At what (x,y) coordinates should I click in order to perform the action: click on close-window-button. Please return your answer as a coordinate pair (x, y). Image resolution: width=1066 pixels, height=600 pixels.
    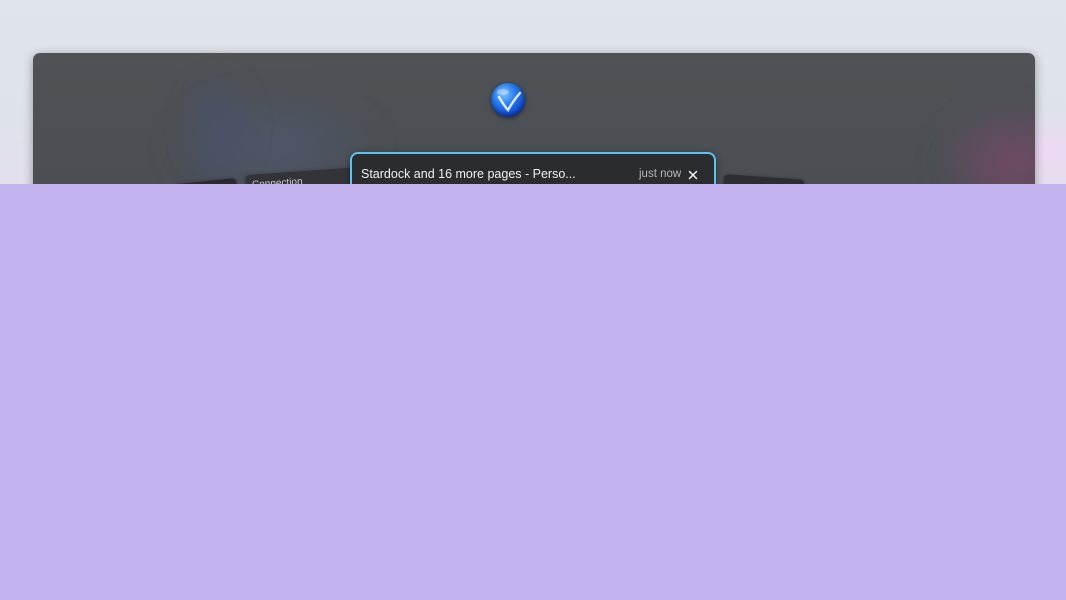
    Looking at the image, I should click on (693, 175).